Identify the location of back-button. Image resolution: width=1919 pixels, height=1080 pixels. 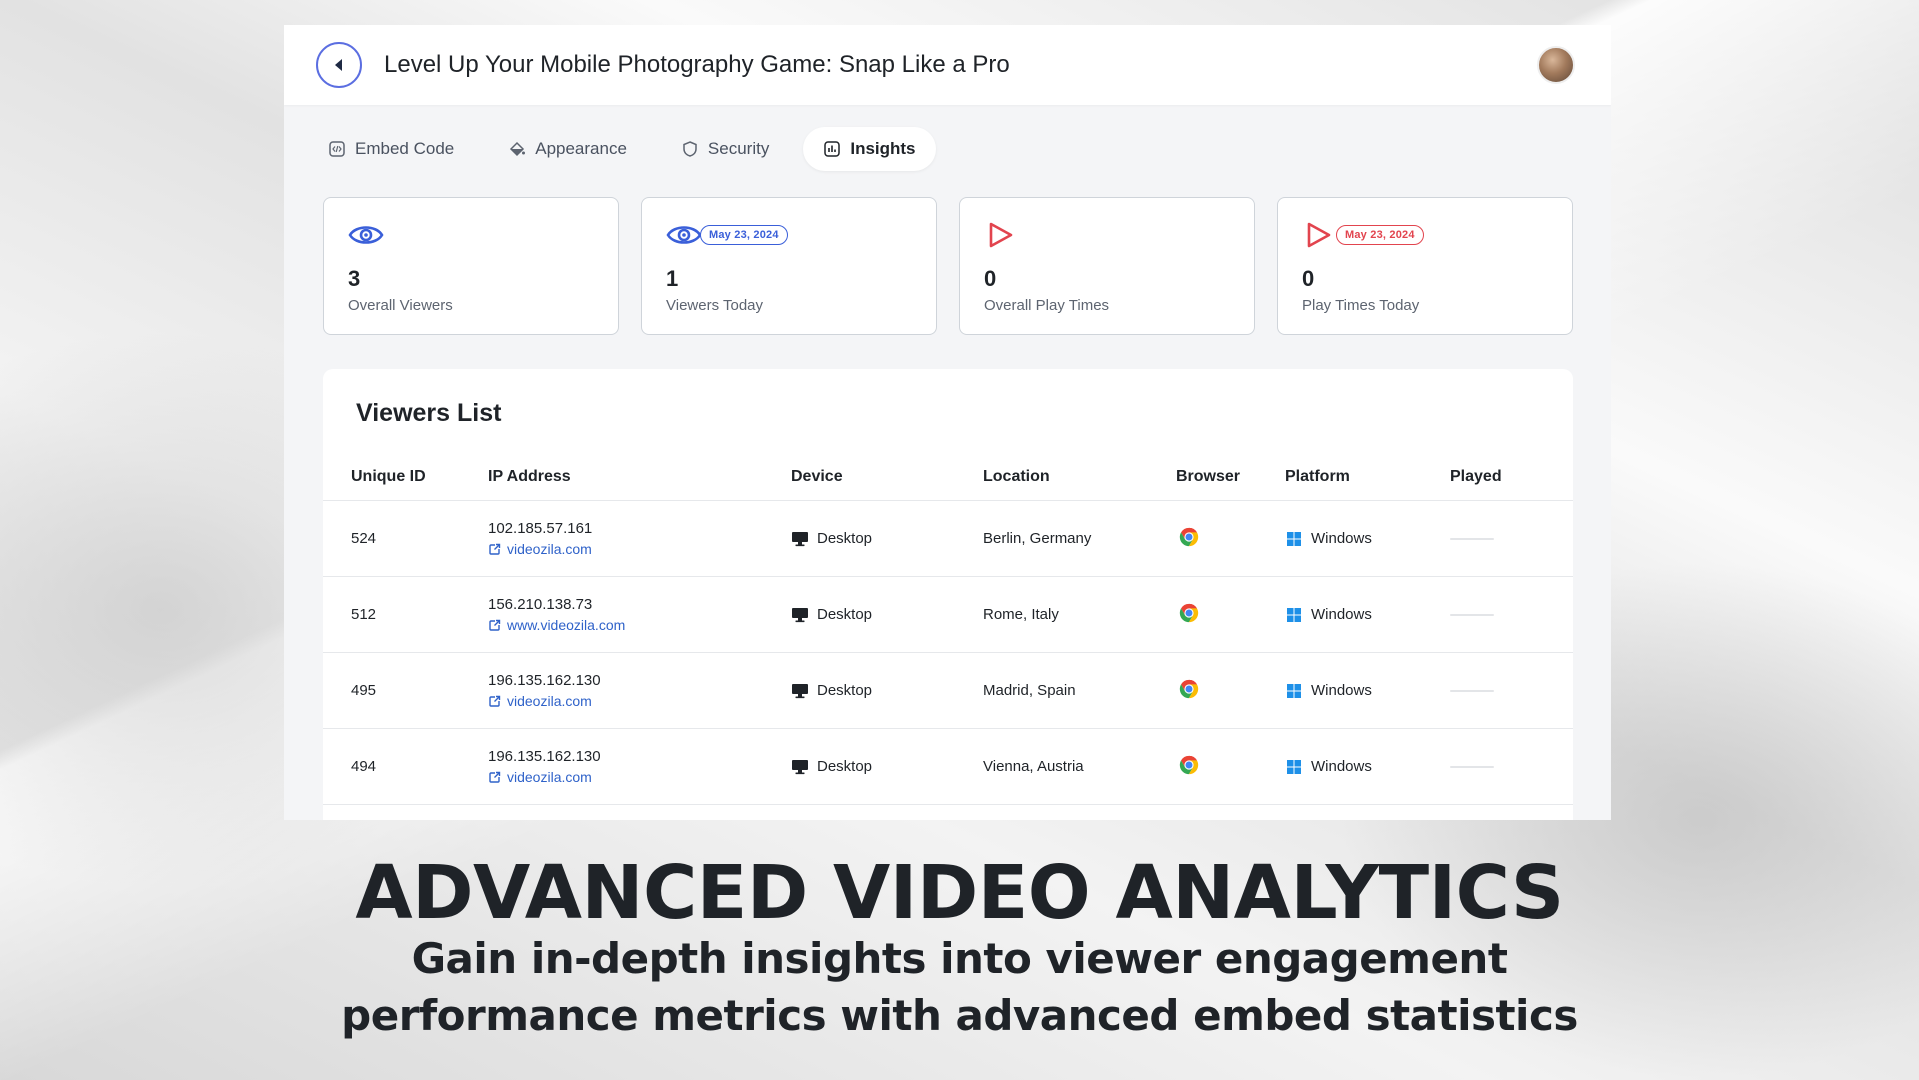
(339, 65).